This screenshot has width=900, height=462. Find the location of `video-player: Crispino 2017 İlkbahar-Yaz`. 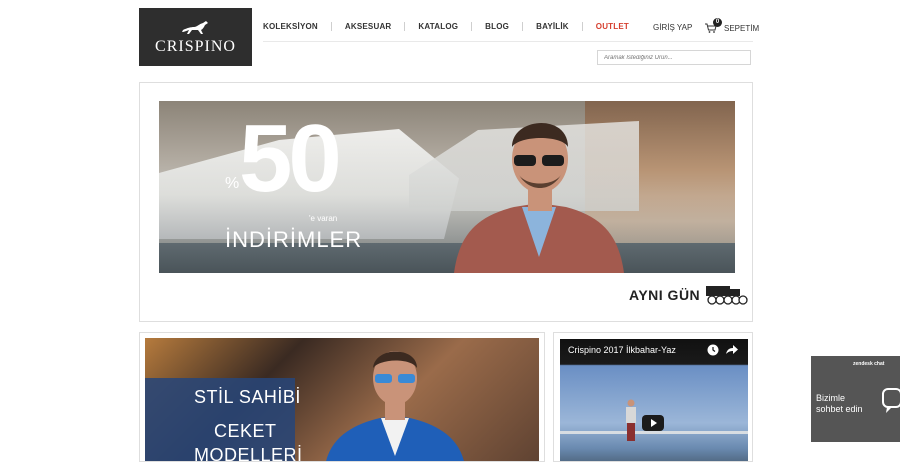

video-player: Crispino 2017 İlkbahar-Yaz is located at coordinates (654, 400).